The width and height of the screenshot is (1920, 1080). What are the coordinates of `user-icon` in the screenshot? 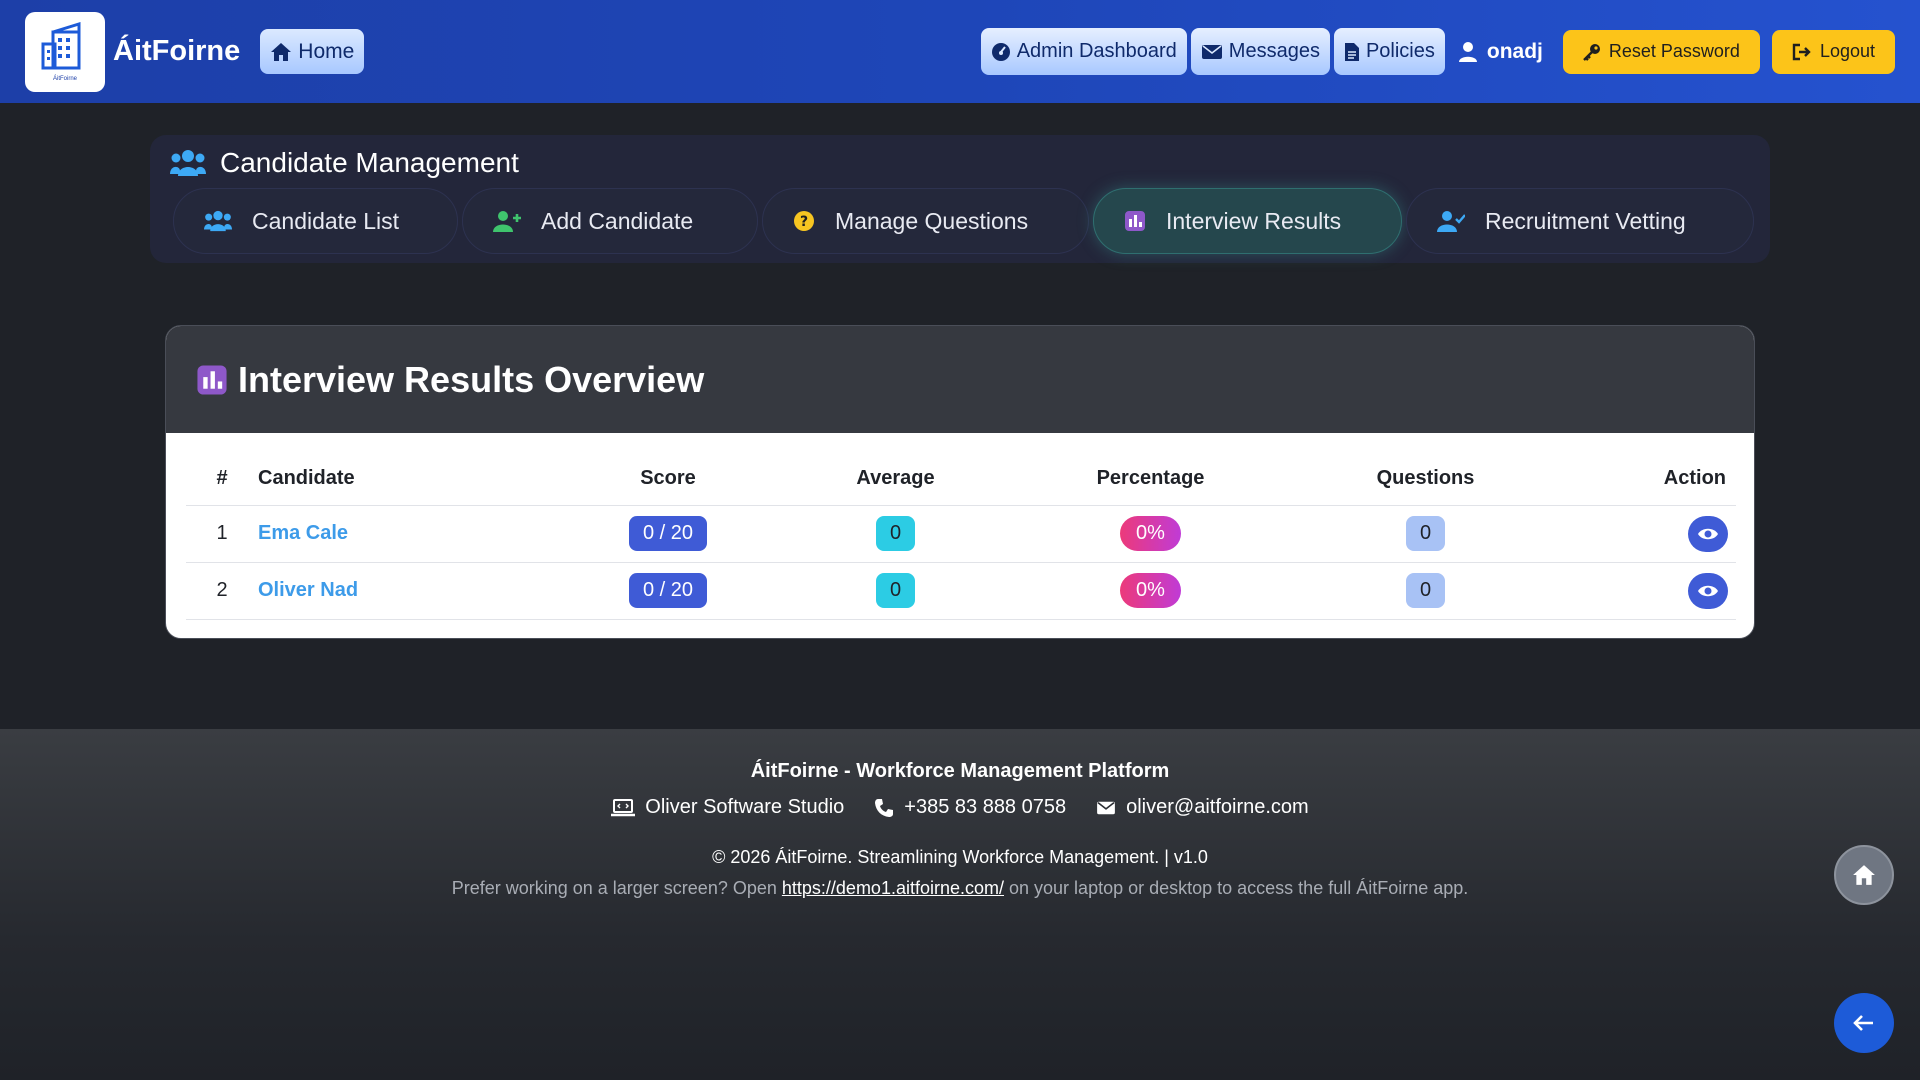 It's located at (1467, 51).